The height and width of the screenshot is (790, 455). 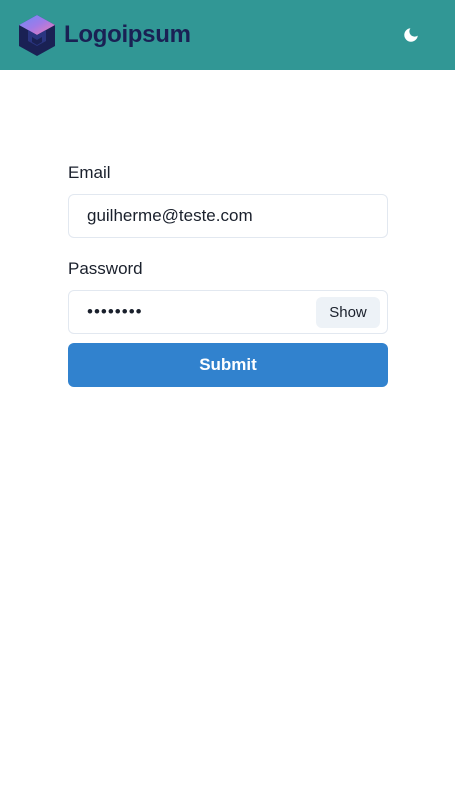 I want to click on logo: Logoipsum, so click(x=104, y=35).